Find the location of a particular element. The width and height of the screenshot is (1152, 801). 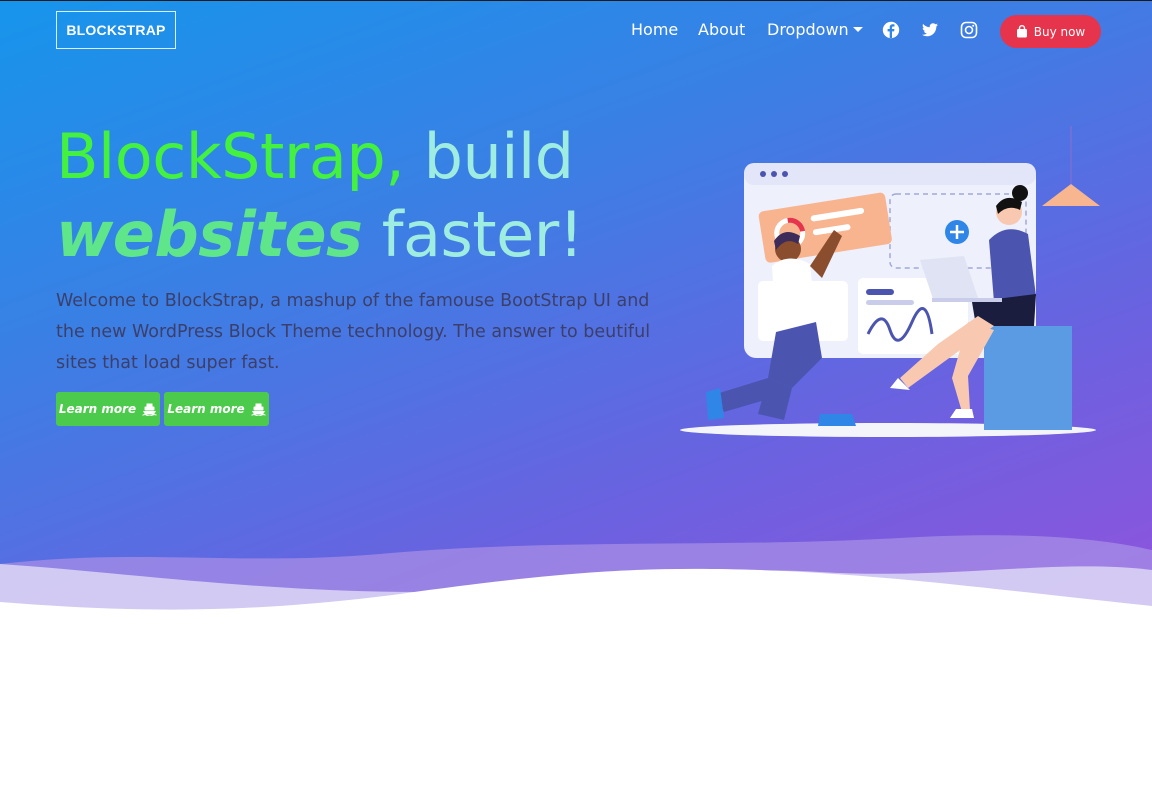

hero-title-websites: websites is located at coordinates (209, 234).